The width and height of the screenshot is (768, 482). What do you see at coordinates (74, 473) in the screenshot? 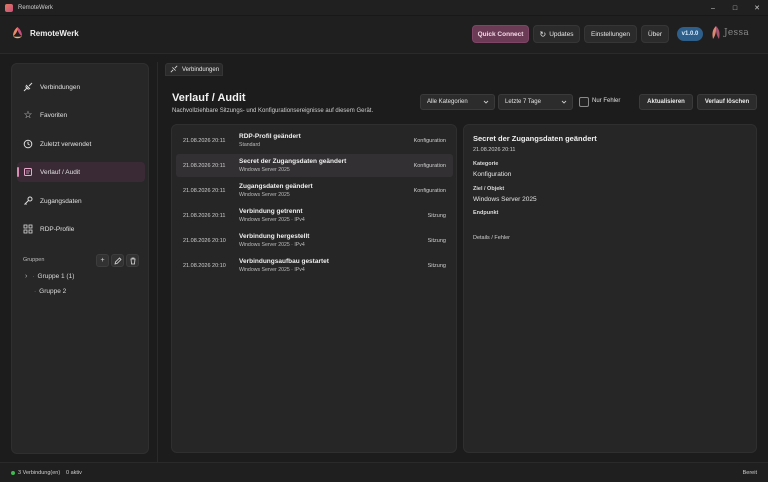
I see `status-active: 0 aktiv` at bounding box center [74, 473].